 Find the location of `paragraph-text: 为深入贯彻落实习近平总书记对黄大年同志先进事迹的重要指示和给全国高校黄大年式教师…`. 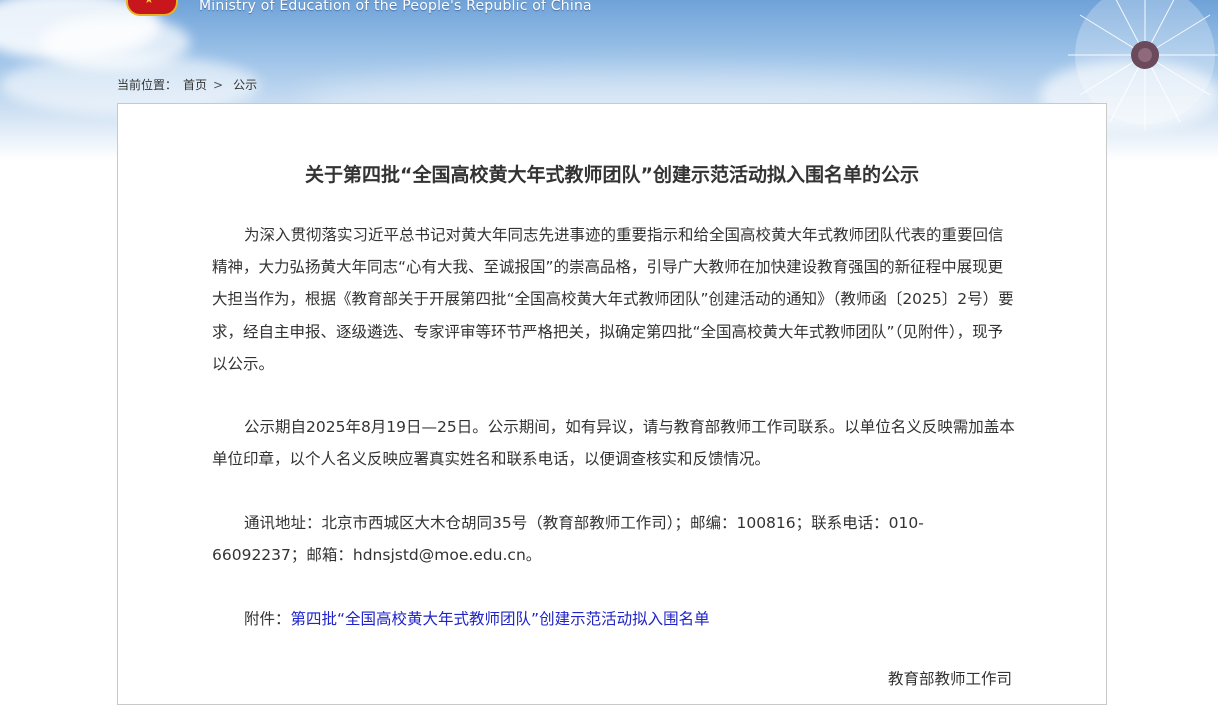

paragraph-text: 为深入贯彻落实习近平总书记对黄大年同志先进事迹的重要指示和给全国高校黄大年式教师… is located at coordinates (613, 299).